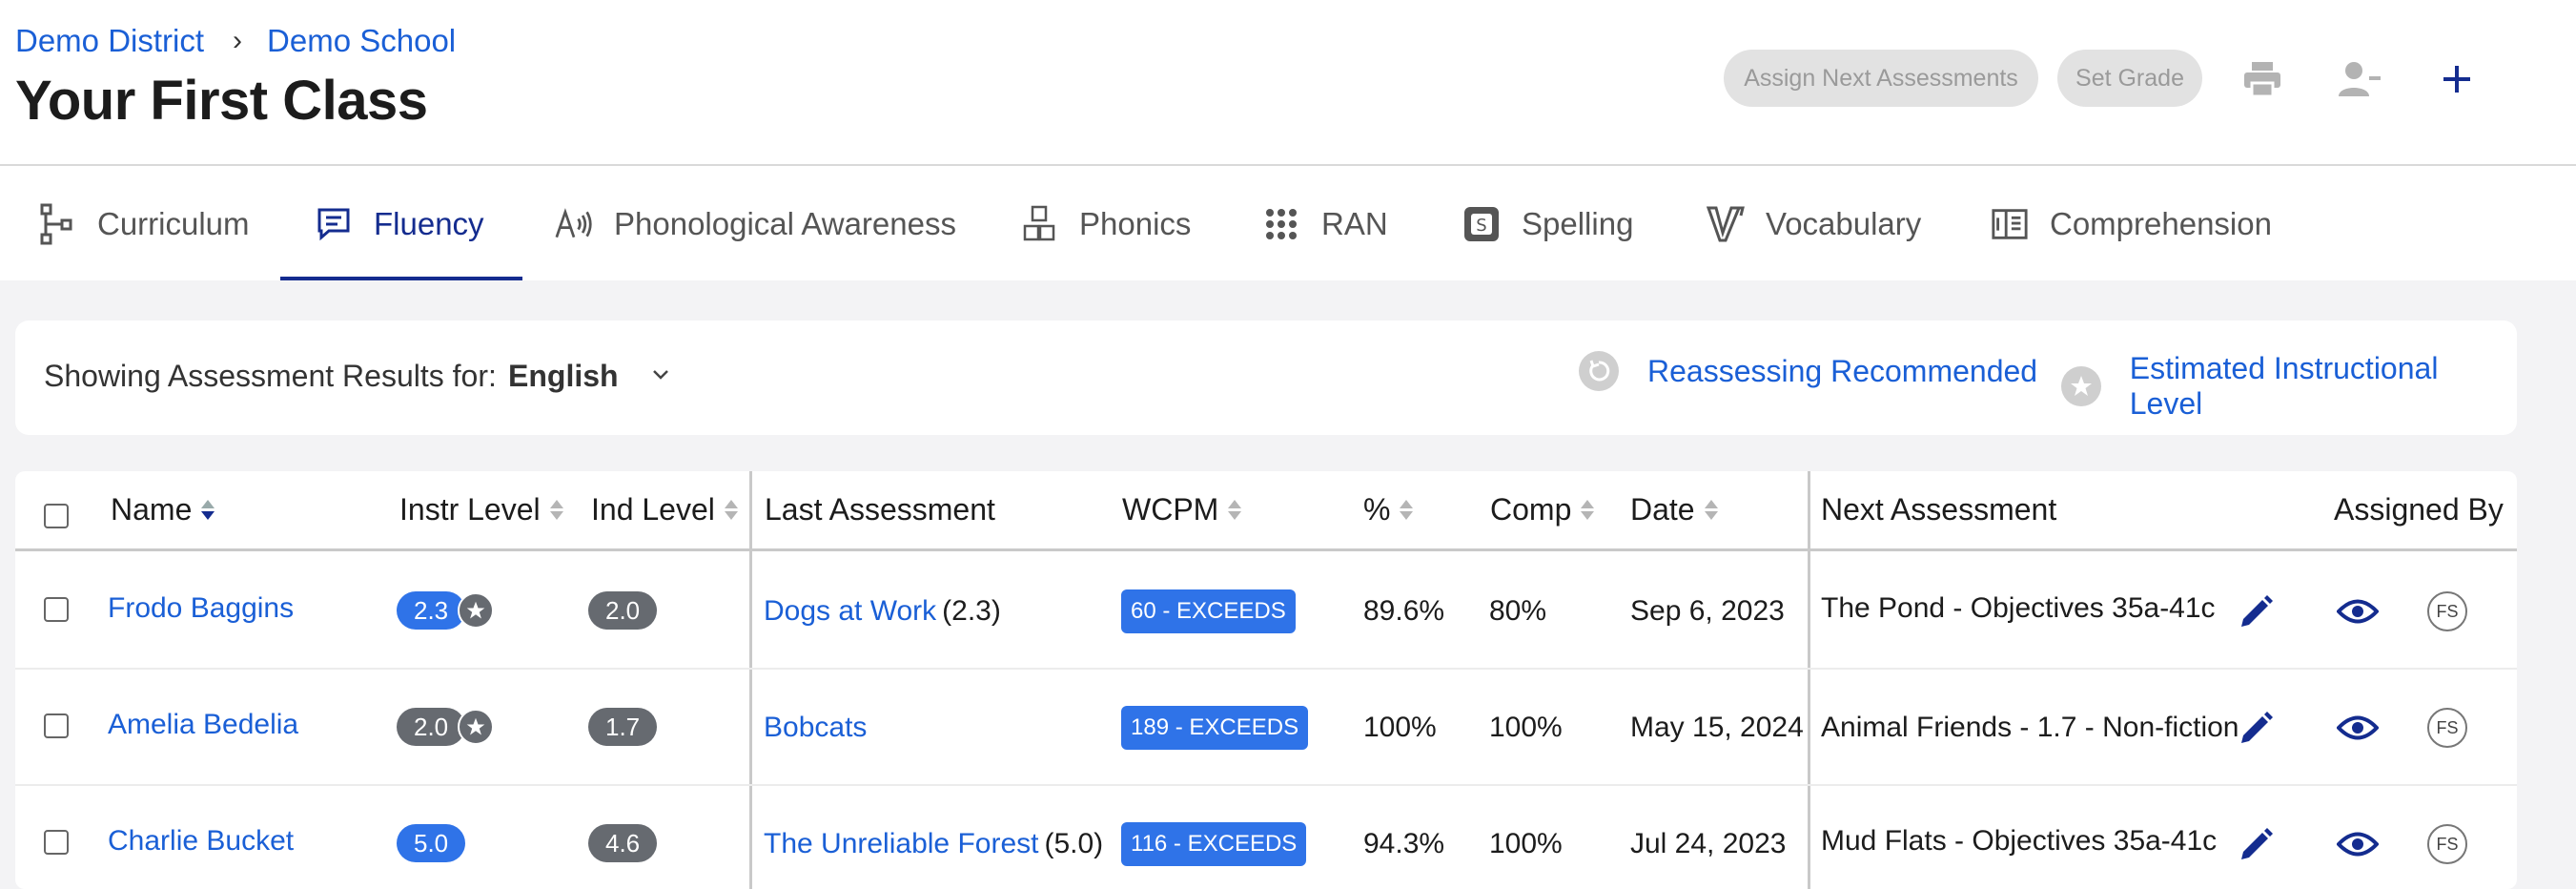 The width and height of the screenshot is (2576, 889). I want to click on star-icon, so click(477, 727).